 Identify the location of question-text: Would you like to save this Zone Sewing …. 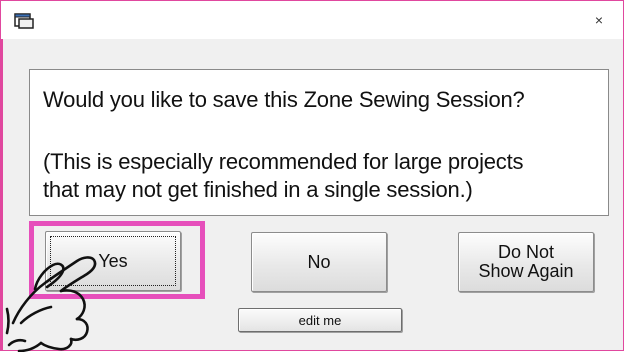
(284, 99).